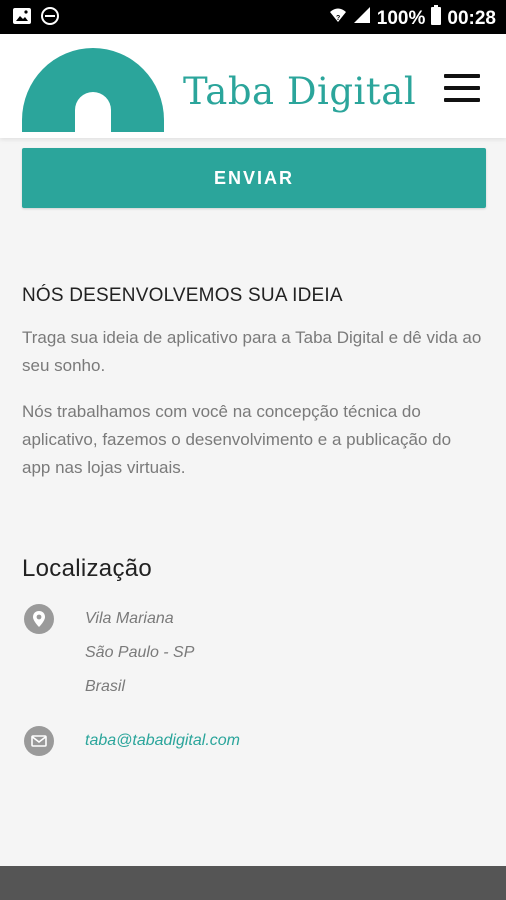 This screenshot has height=900, width=506. I want to click on wifi-icon: ?, so click(338, 18).